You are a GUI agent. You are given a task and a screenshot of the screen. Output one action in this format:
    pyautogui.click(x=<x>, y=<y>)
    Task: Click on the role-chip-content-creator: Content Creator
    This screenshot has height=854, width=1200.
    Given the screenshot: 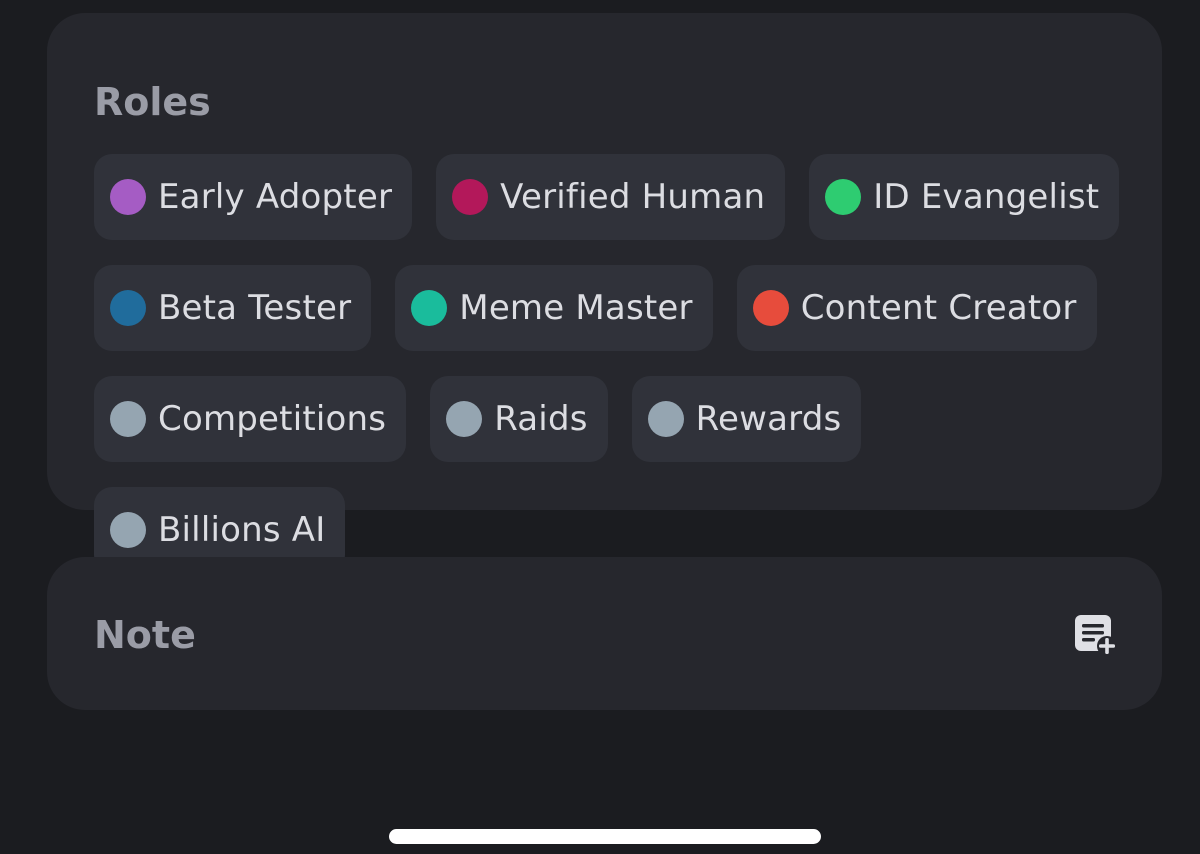 What is the action you would take?
    pyautogui.click(x=916, y=308)
    